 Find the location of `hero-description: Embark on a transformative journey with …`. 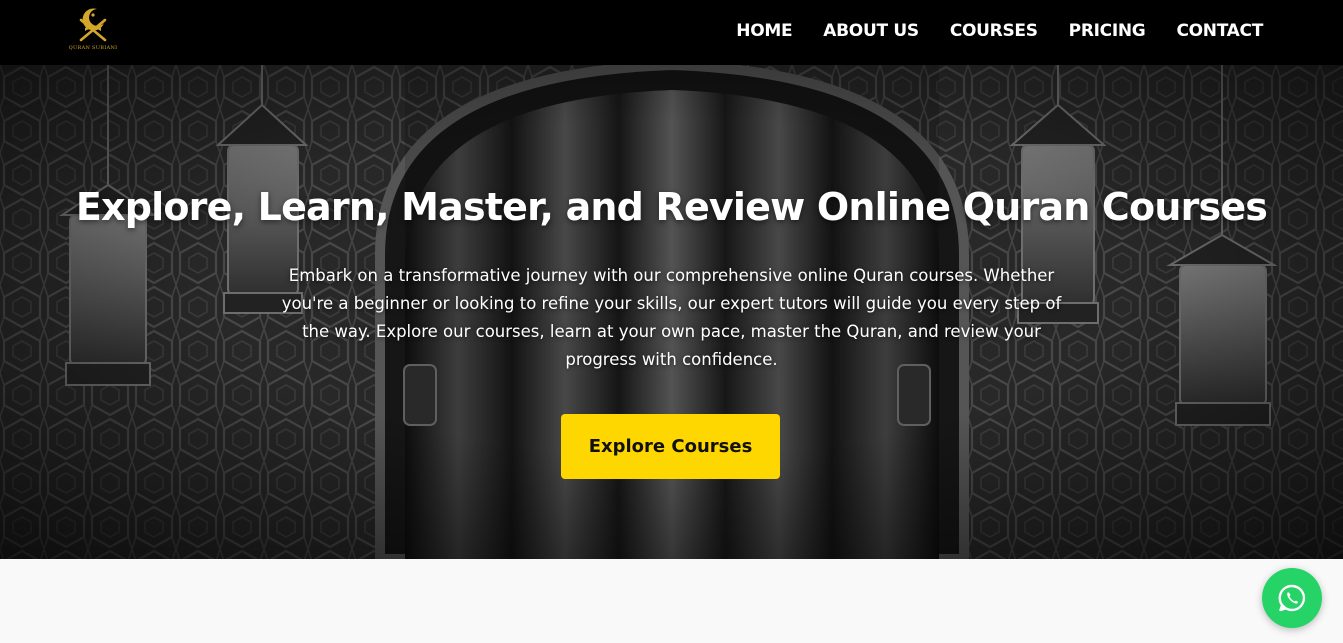

hero-description: Embark on a transformative journey with … is located at coordinates (671, 317).